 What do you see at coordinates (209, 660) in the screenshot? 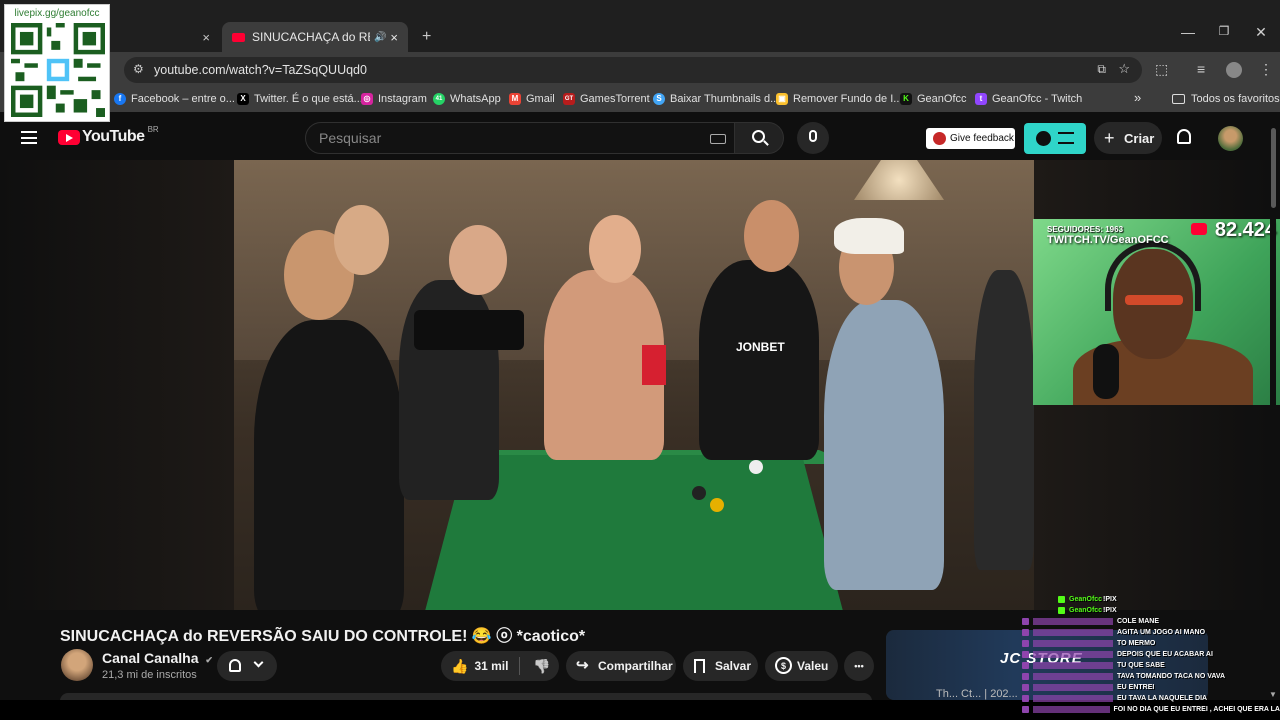
I see `verified-icon: ✔` at bounding box center [209, 660].